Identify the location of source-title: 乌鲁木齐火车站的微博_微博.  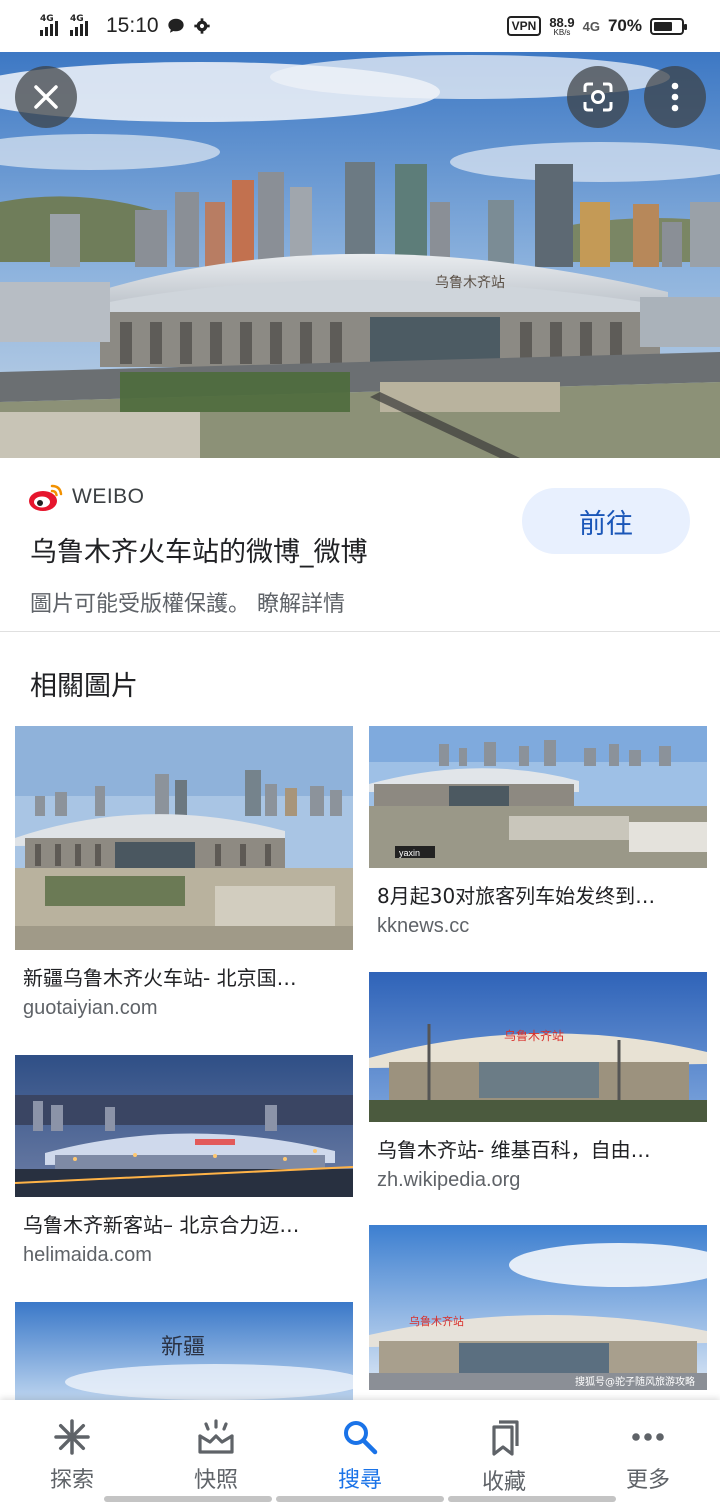
(199, 549).